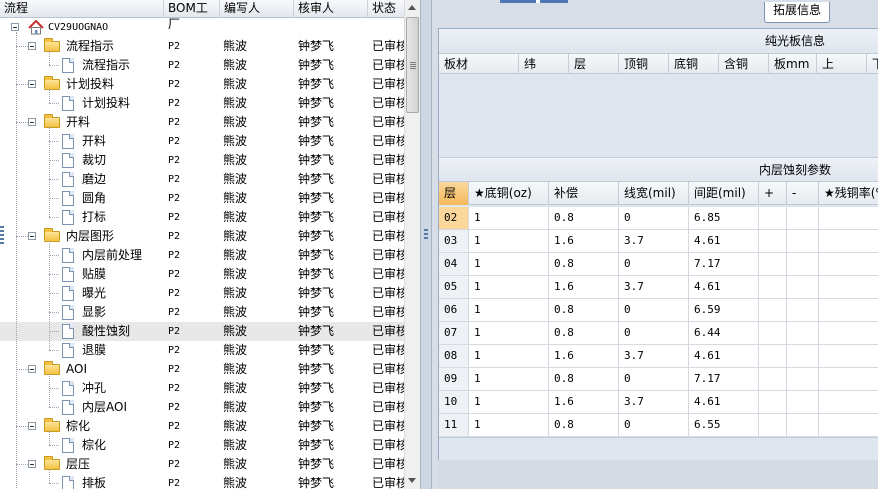  What do you see at coordinates (426, 244) in the screenshot?
I see `panel-splitter` at bounding box center [426, 244].